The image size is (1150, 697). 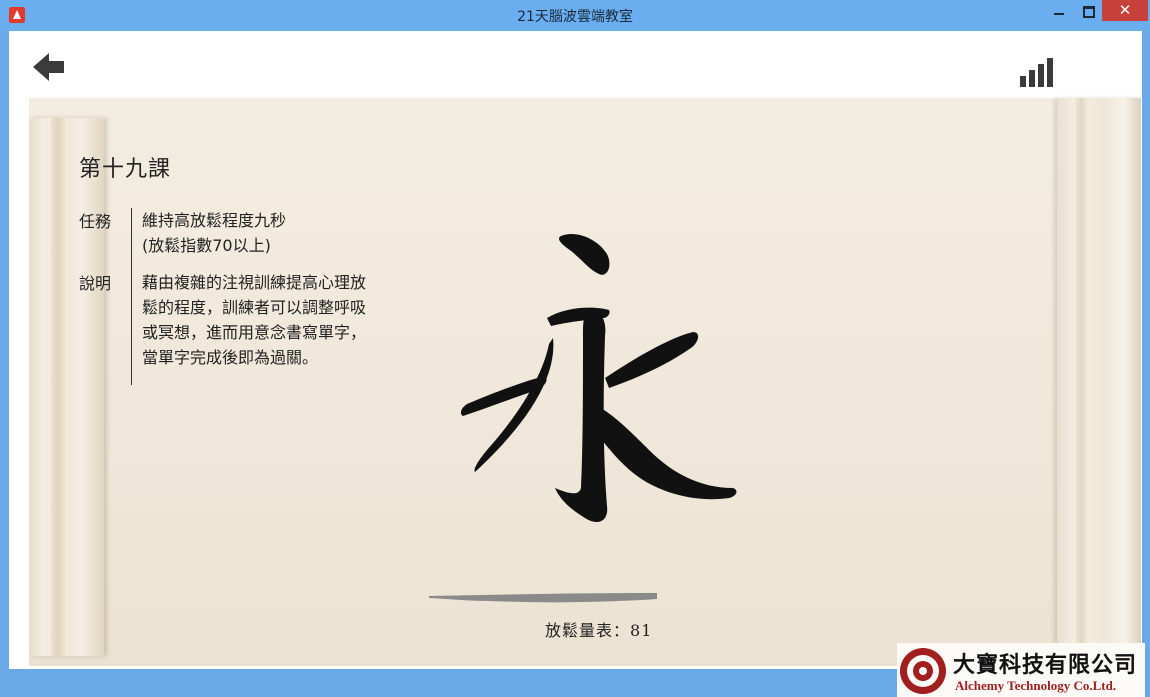 What do you see at coordinates (1045, 665) in the screenshot?
I see `company-name-chinese: 大寶科技有限公司` at bounding box center [1045, 665].